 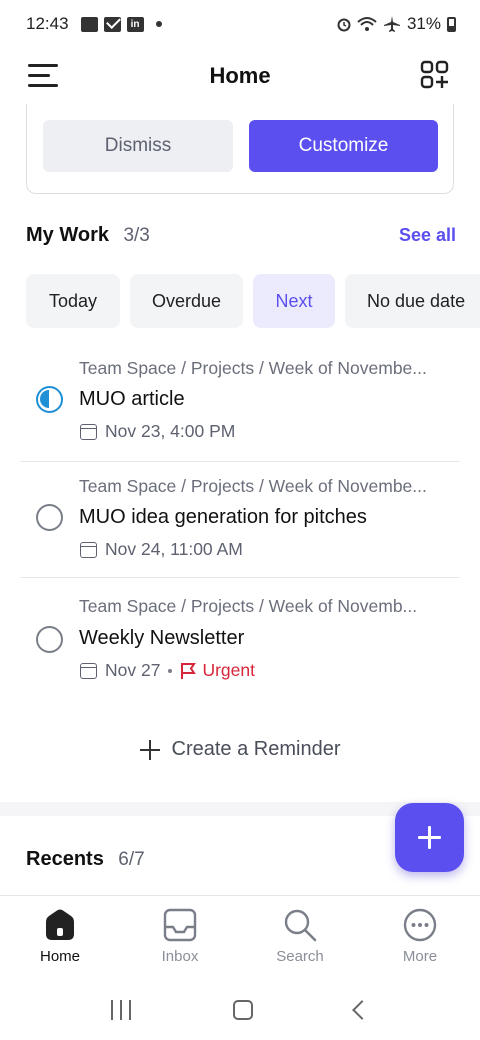 I want to click on nav-home-label: Home, so click(x=59, y=956).